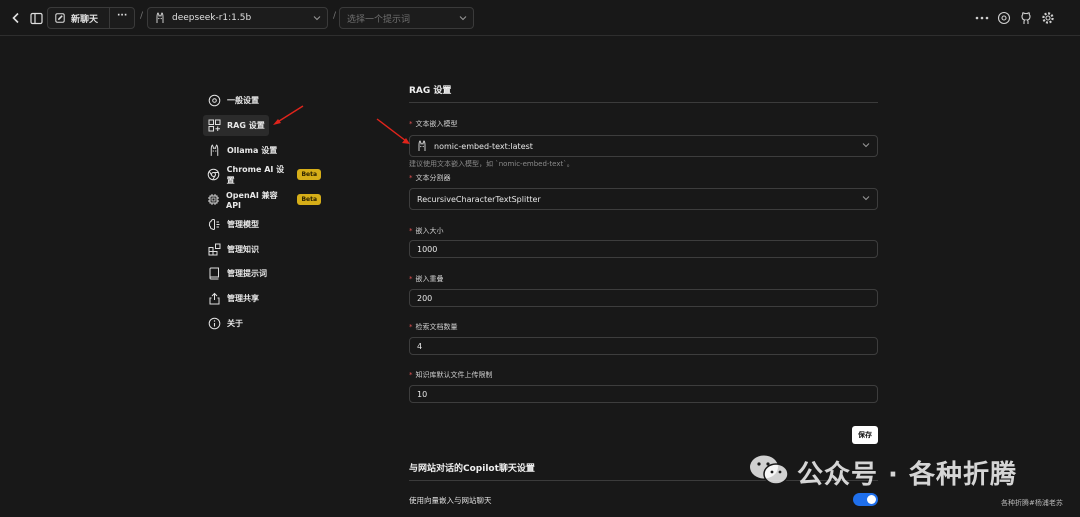  Describe the element at coordinates (1026, 18) in the screenshot. I see `github-icon` at that location.